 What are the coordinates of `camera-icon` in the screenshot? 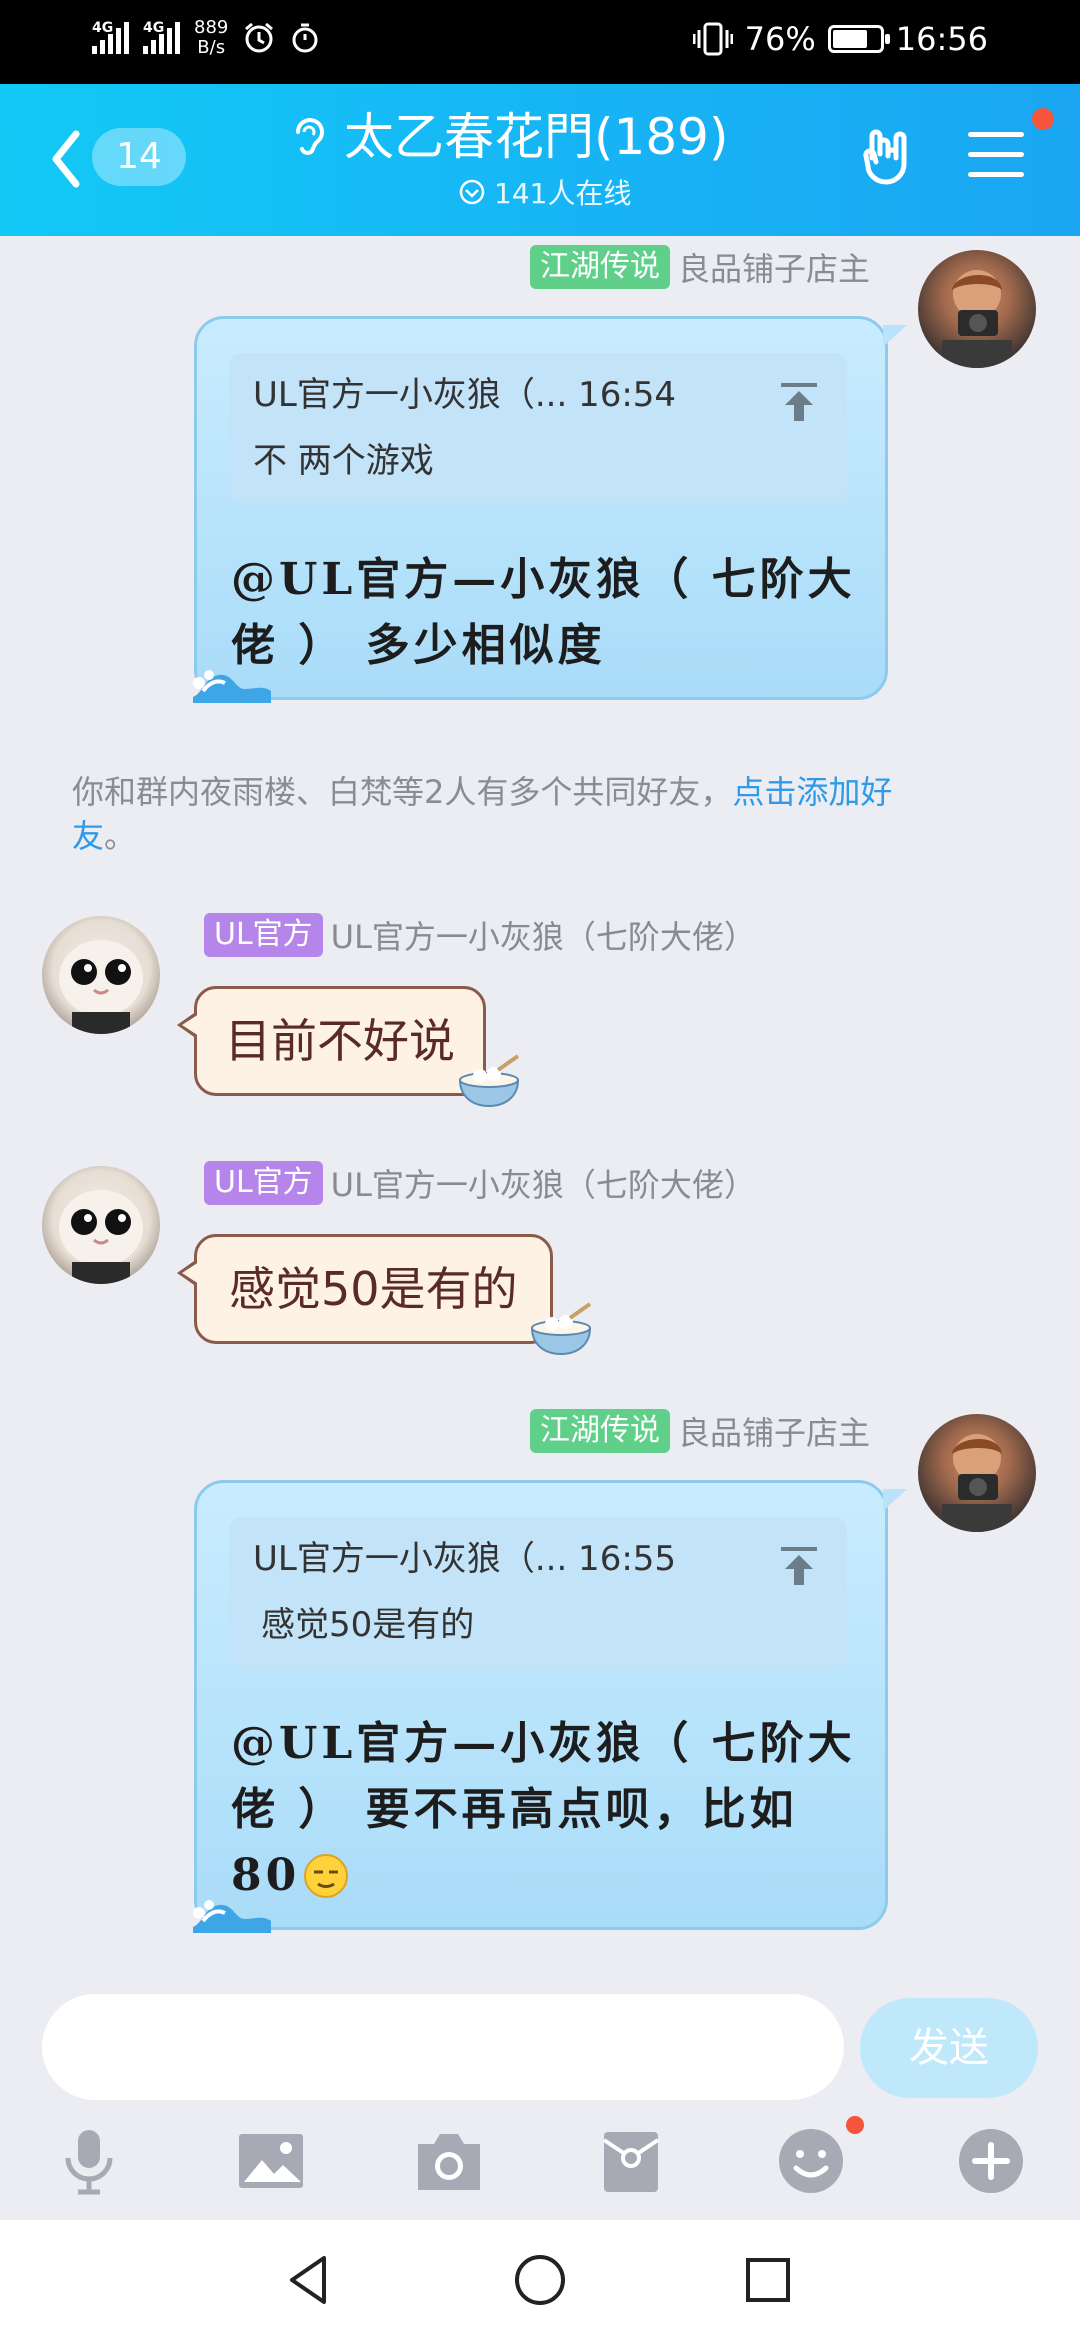 It's located at (449, 2161).